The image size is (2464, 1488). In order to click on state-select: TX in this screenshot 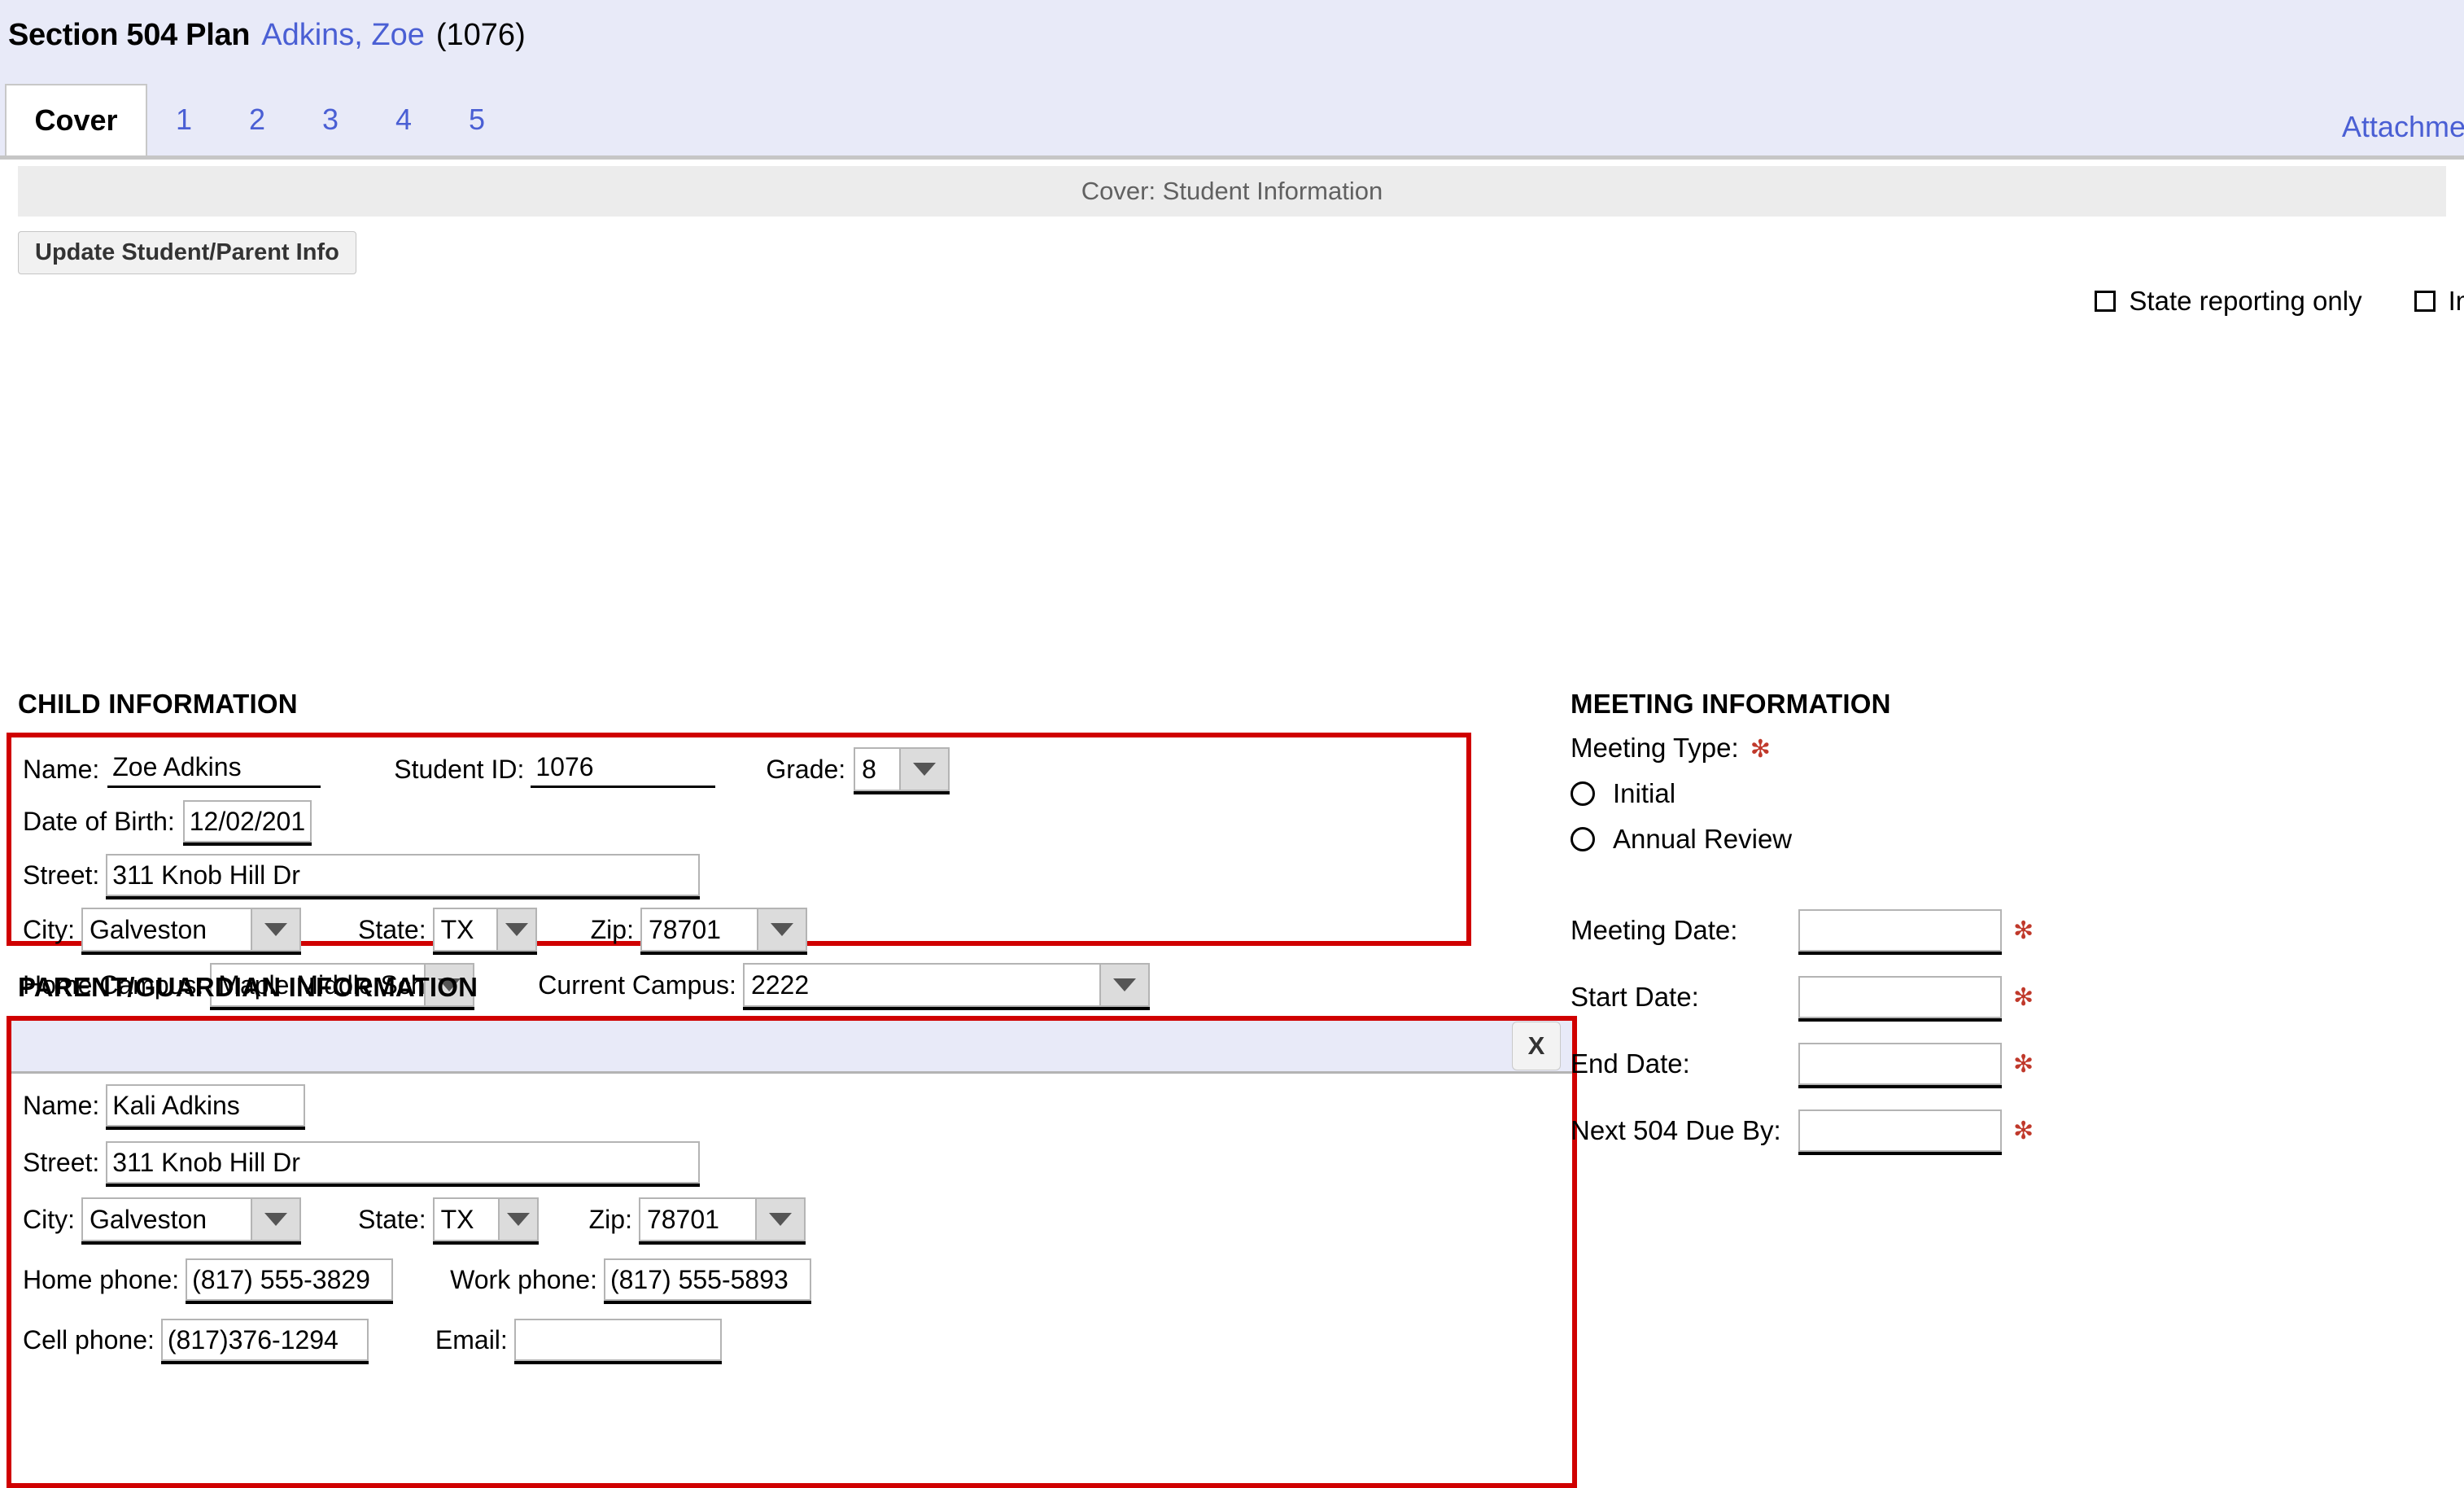, I will do `click(484, 930)`.